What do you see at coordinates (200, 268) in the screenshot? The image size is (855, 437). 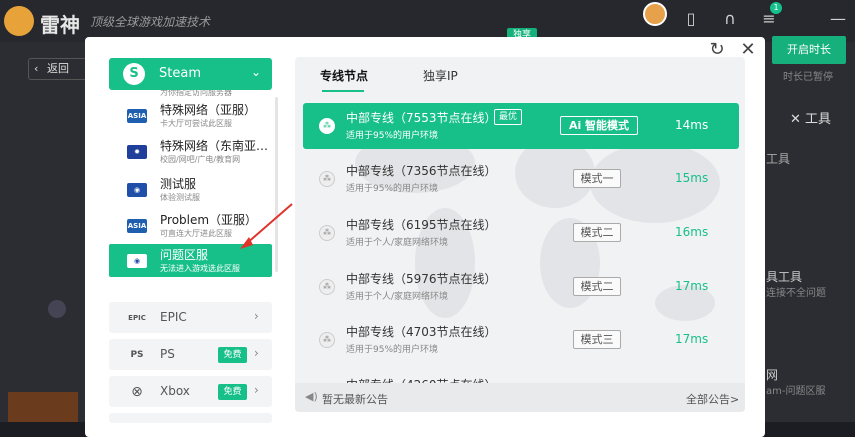 I see `server-sub: 无法进入游戏选此区服` at bounding box center [200, 268].